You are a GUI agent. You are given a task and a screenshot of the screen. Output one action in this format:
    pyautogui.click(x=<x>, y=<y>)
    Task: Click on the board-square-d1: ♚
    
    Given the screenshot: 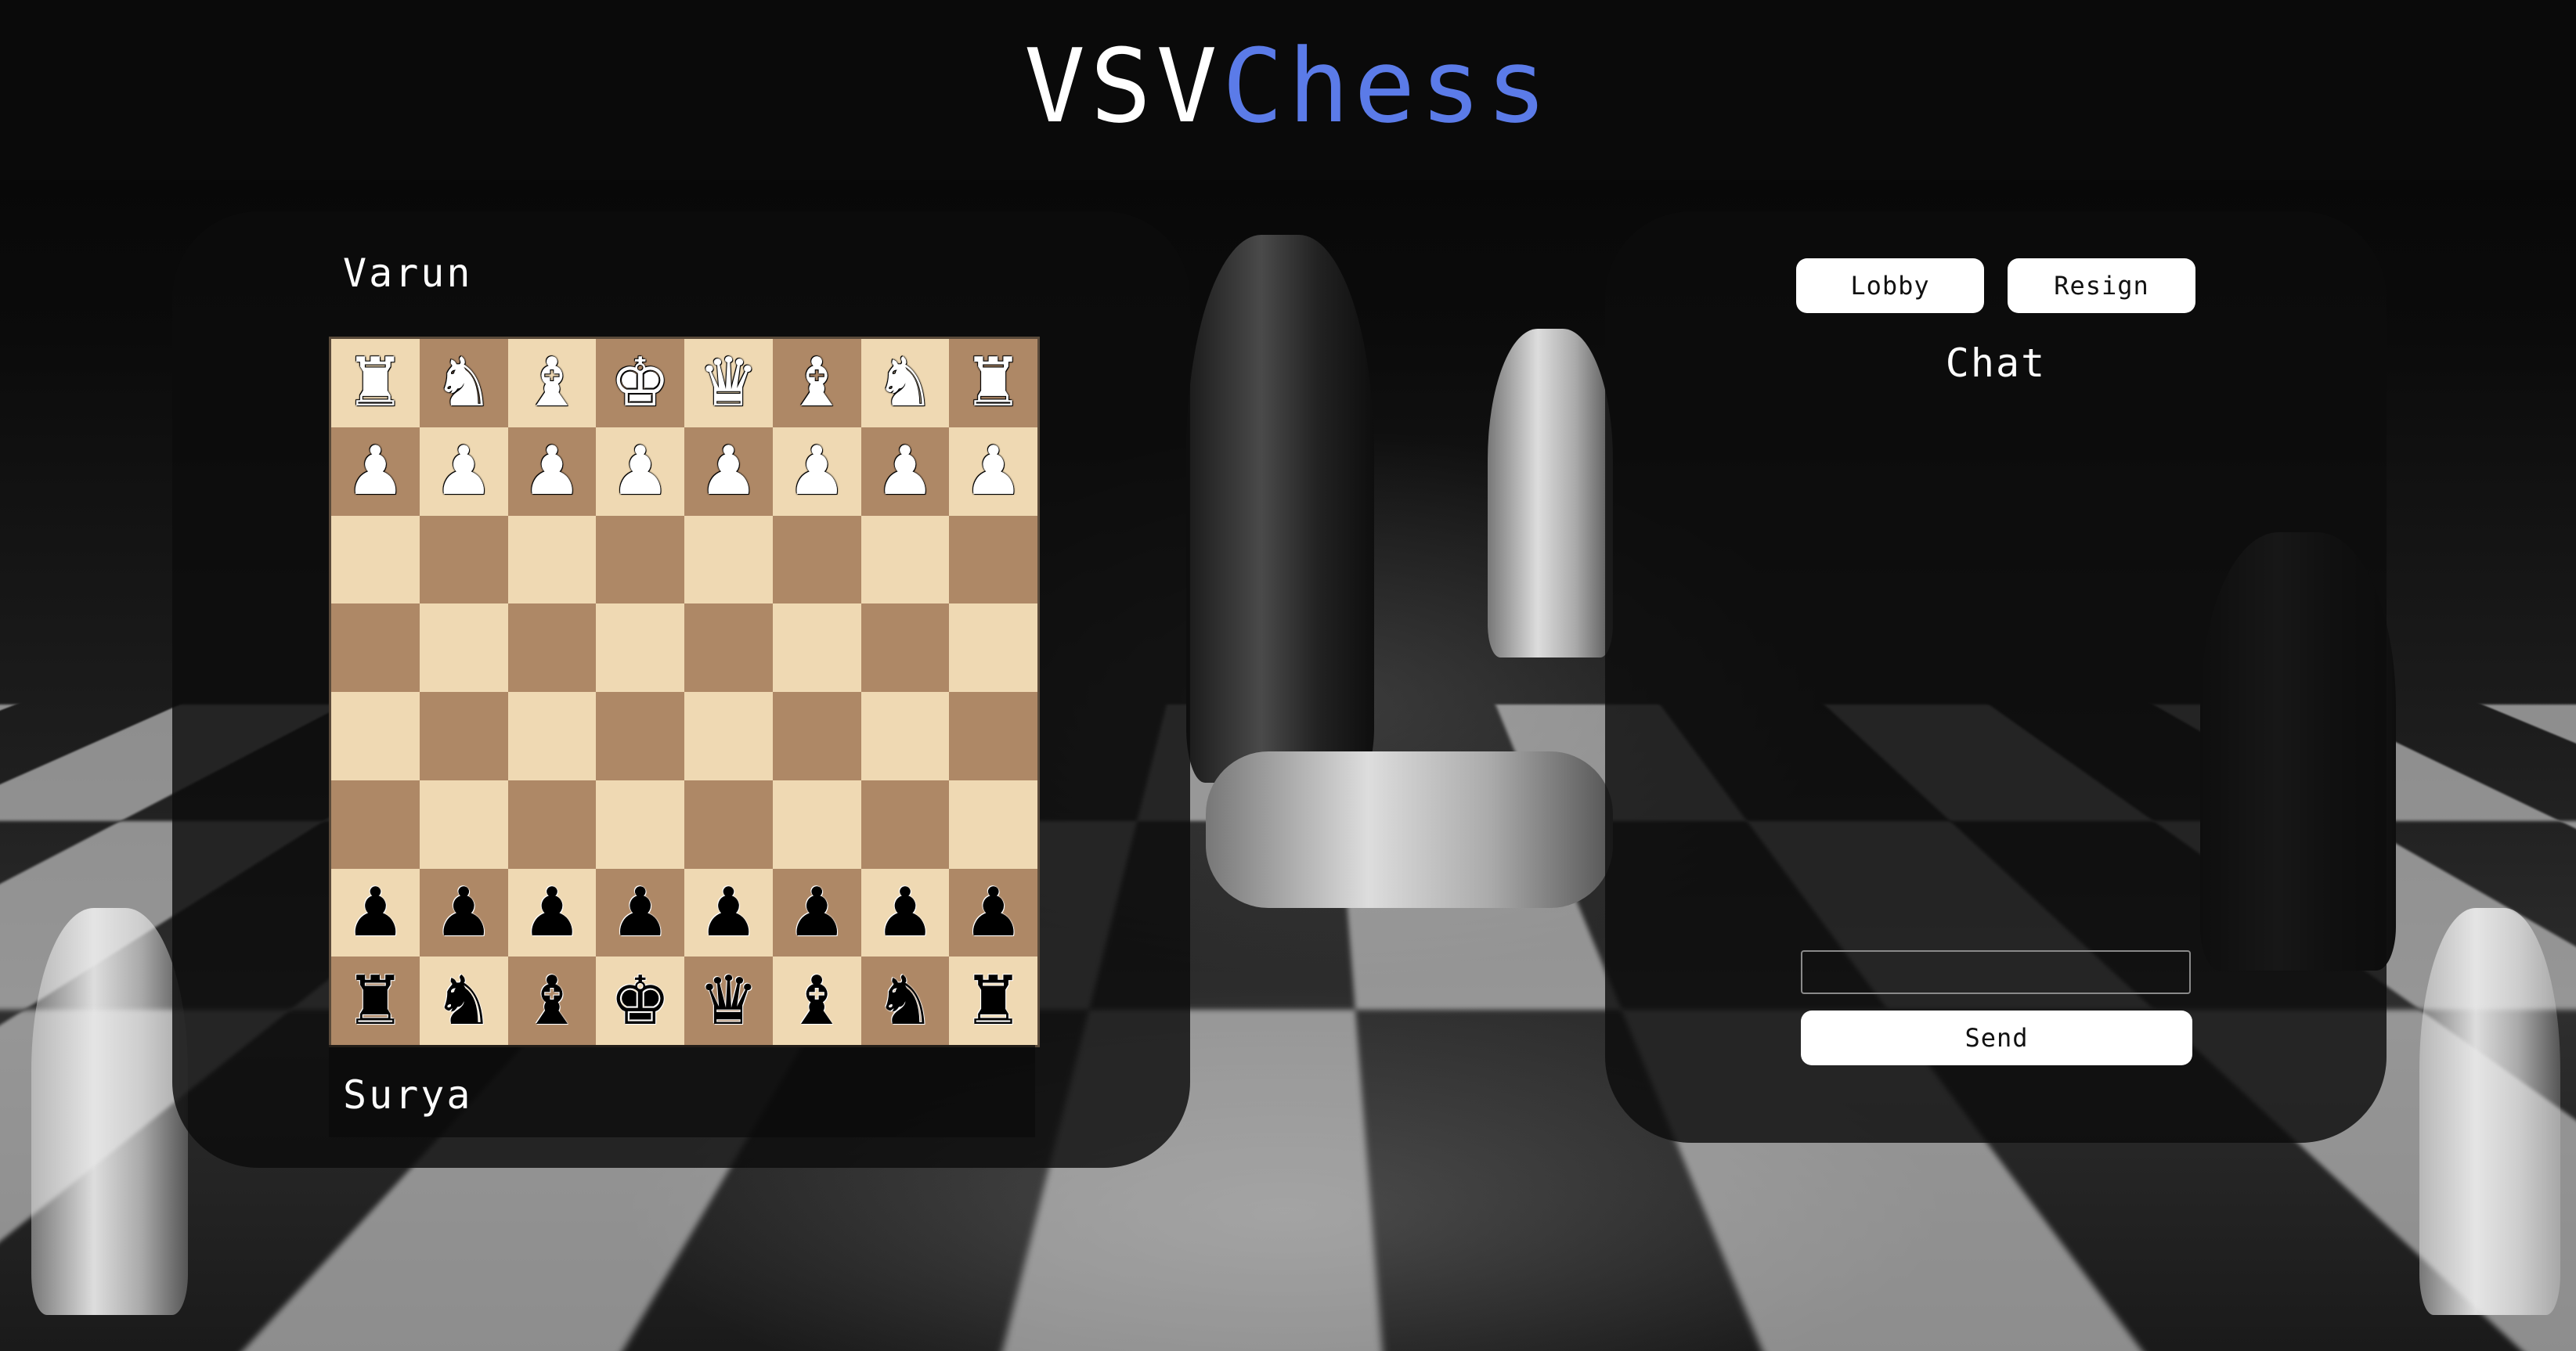 What is the action you would take?
    pyautogui.click(x=640, y=383)
    